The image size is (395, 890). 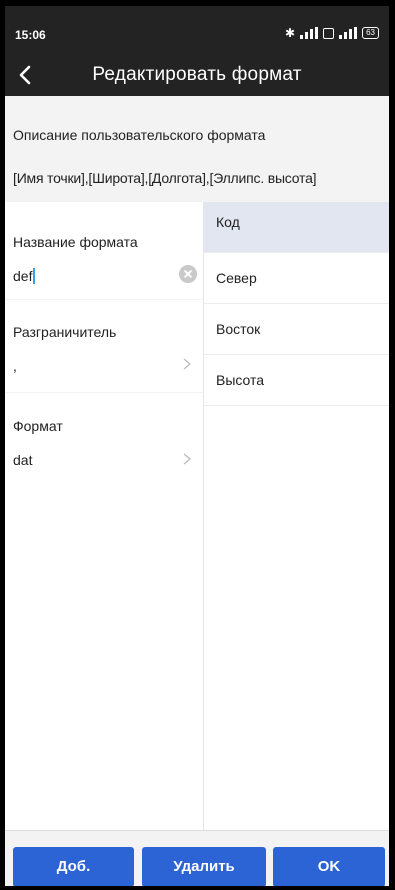 I want to click on status-icons: ✱ 63, so click(x=332, y=33).